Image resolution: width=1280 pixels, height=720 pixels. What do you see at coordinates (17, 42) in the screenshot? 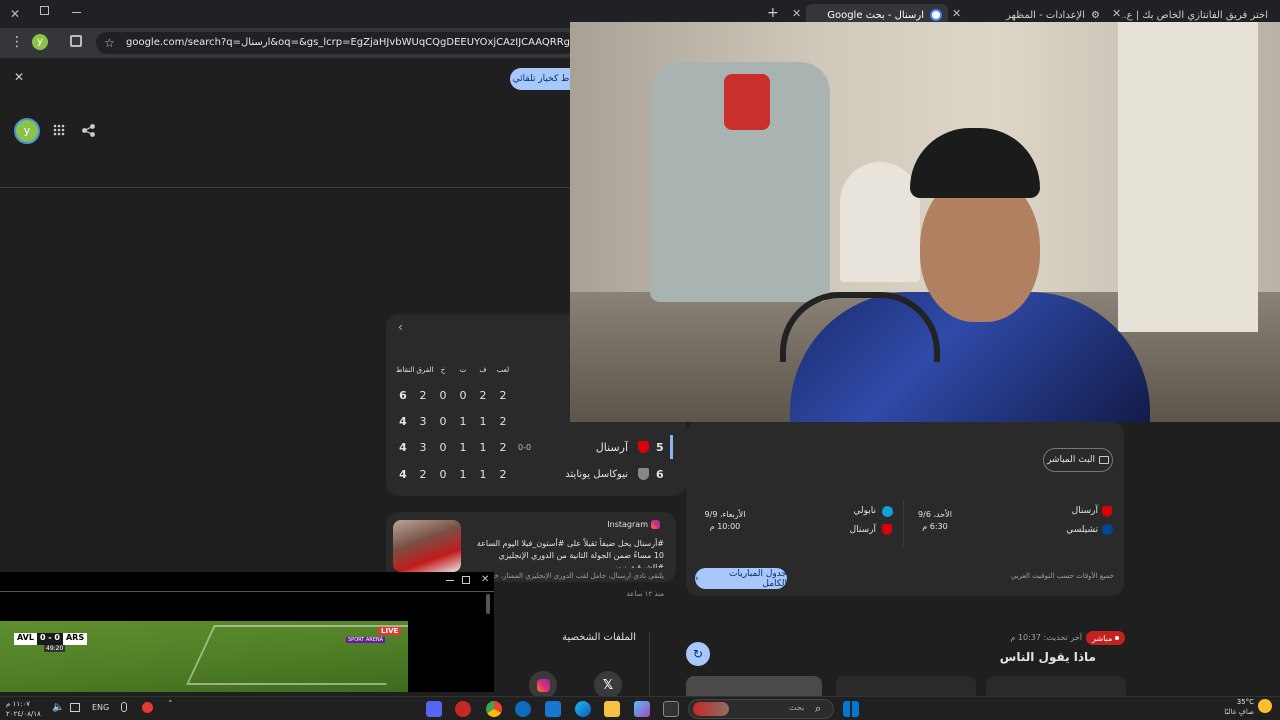
I see `menu-dots-icon: ⋮` at bounding box center [17, 42].